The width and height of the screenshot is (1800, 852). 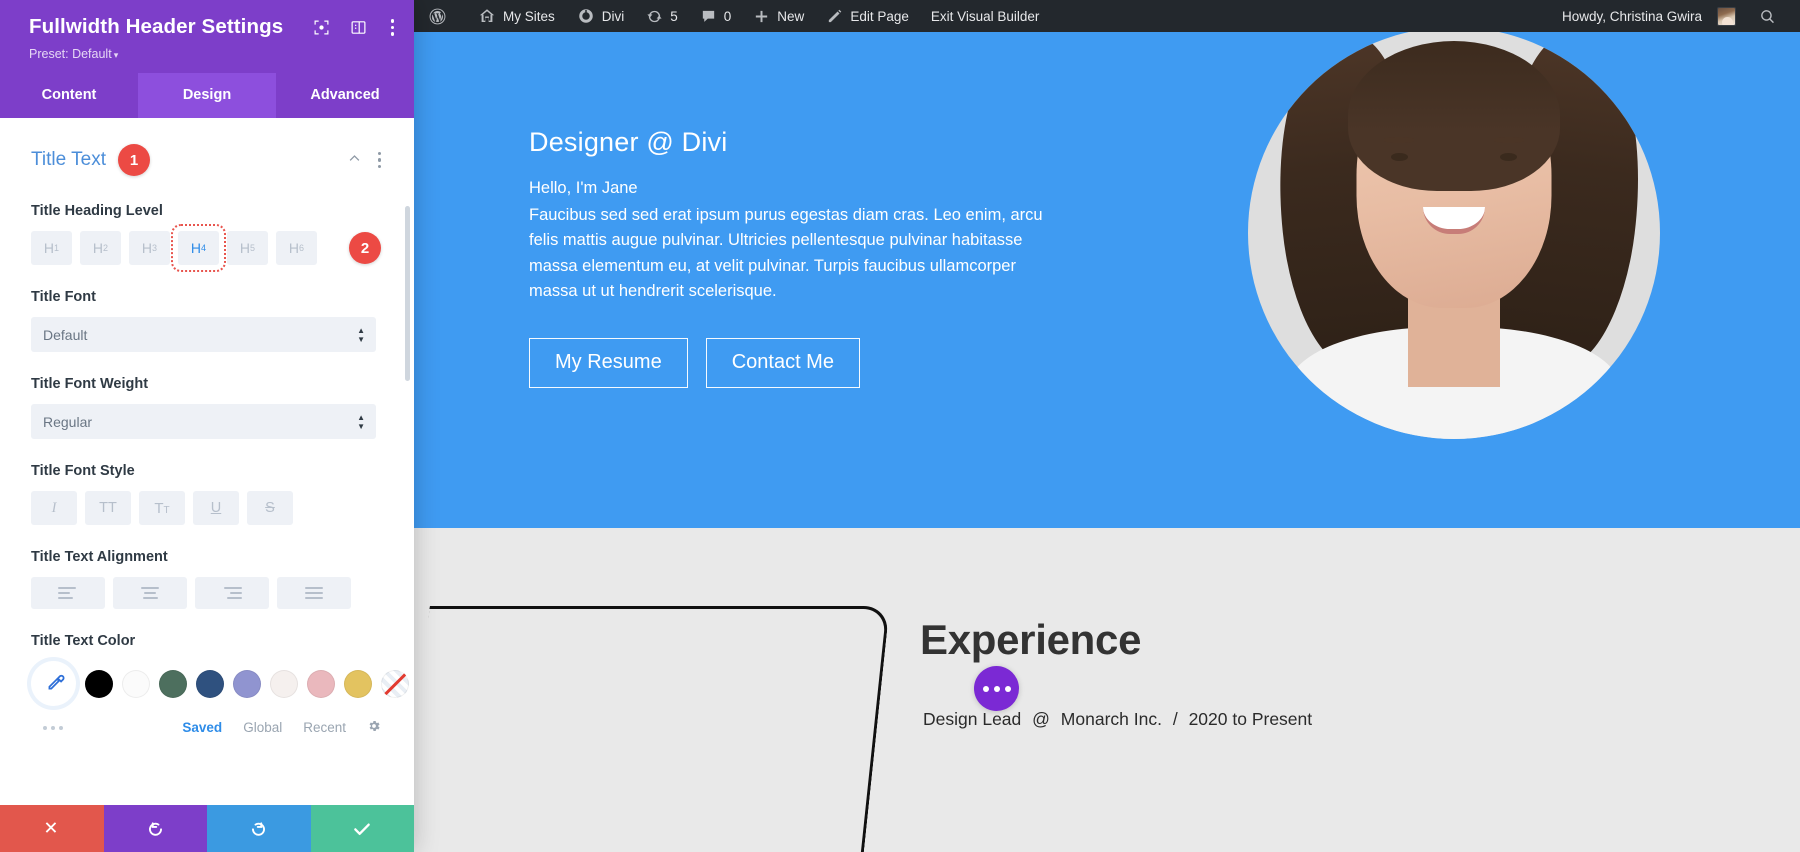 What do you see at coordinates (149, 248) in the screenshot?
I see `heading-level-h3: H3` at bounding box center [149, 248].